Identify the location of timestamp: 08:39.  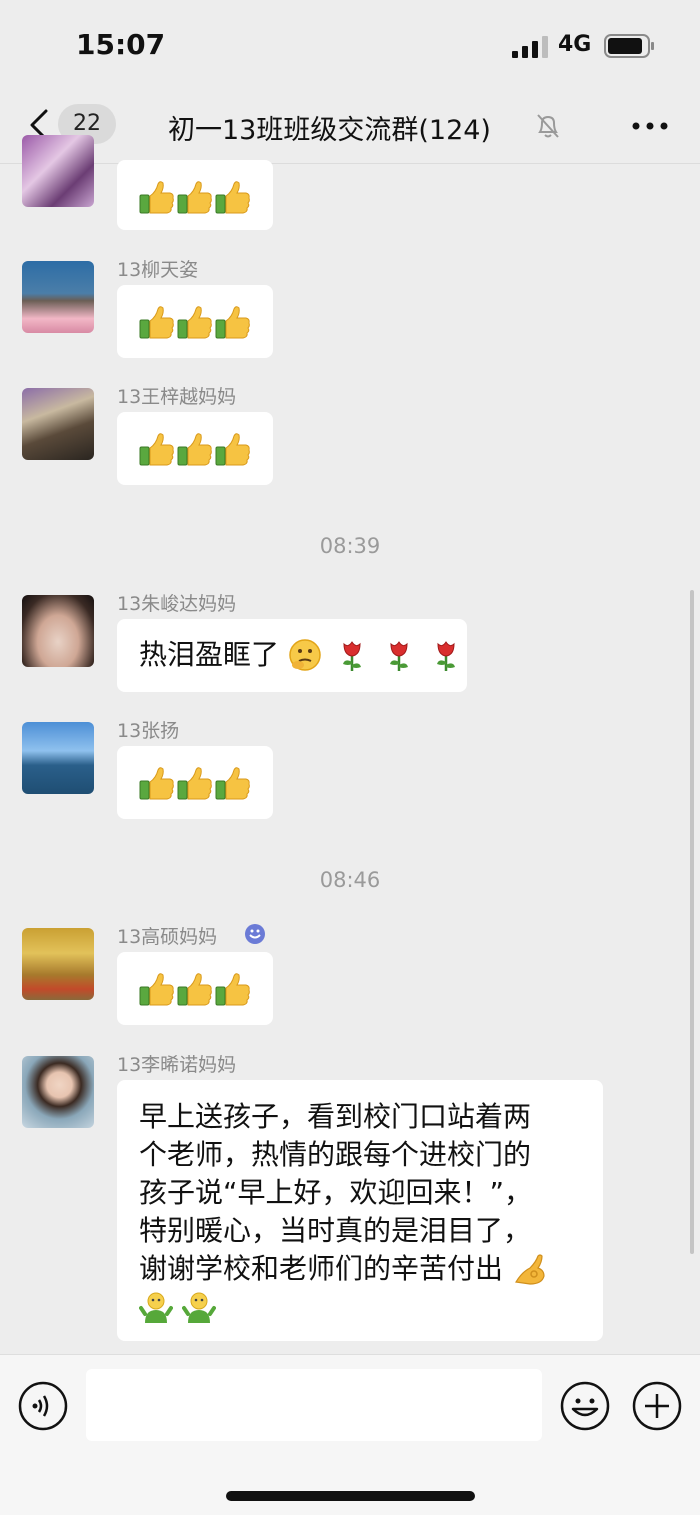
(350, 546).